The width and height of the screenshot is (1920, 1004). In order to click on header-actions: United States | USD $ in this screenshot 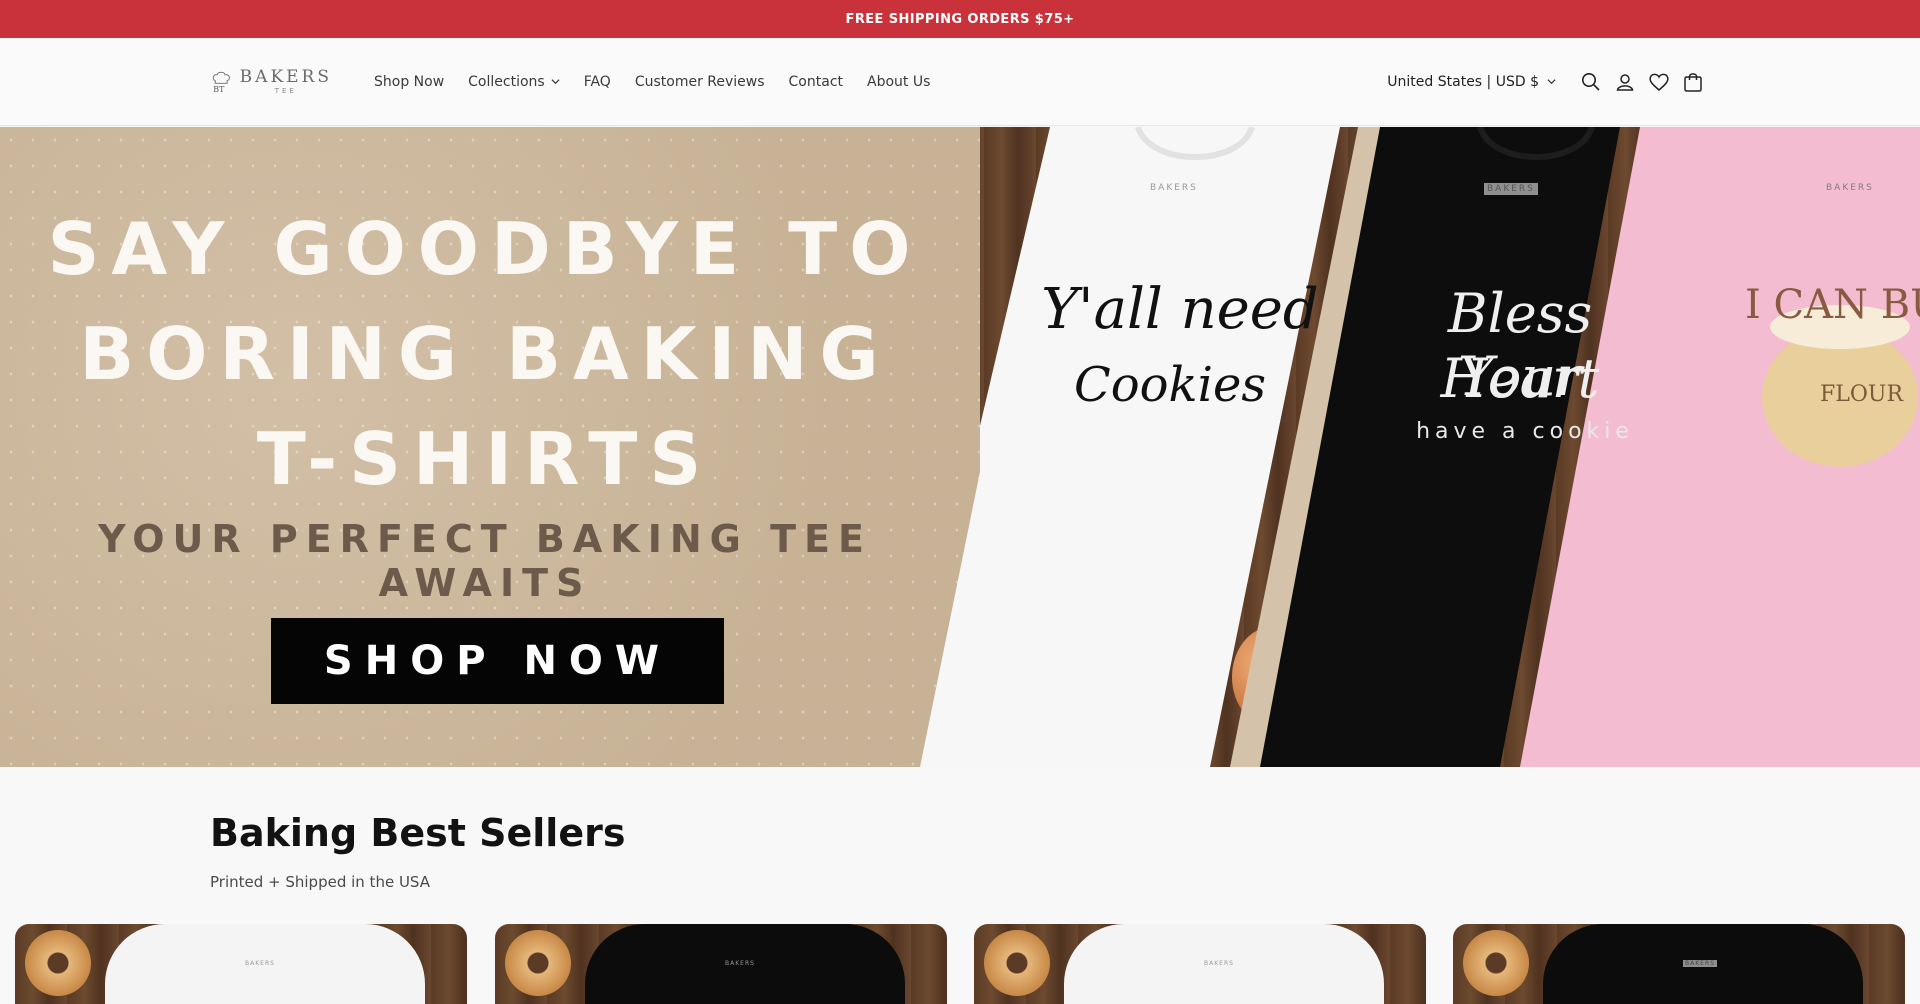, I will do `click(1548, 82)`.